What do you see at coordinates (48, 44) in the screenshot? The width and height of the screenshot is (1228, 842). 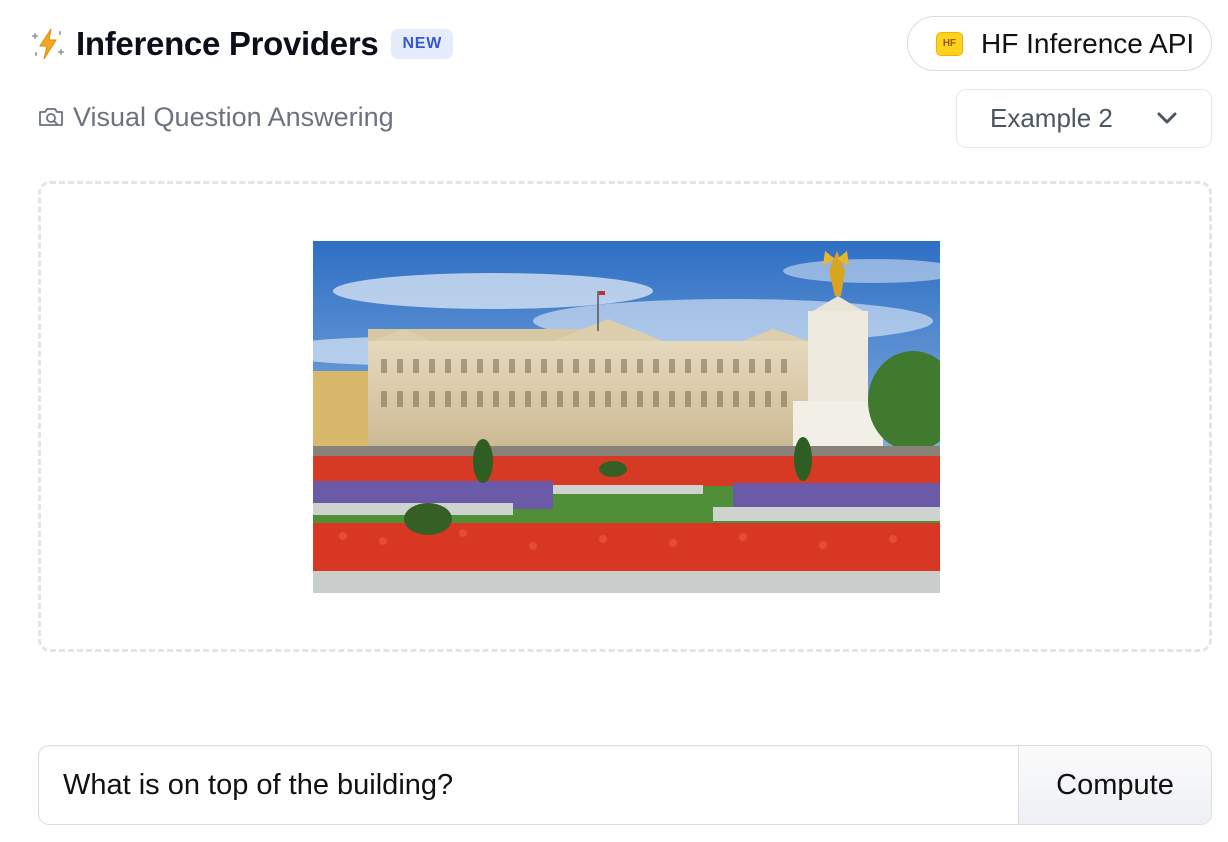 I see `lightning-sparkle-icon` at bounding box center [48, 44].